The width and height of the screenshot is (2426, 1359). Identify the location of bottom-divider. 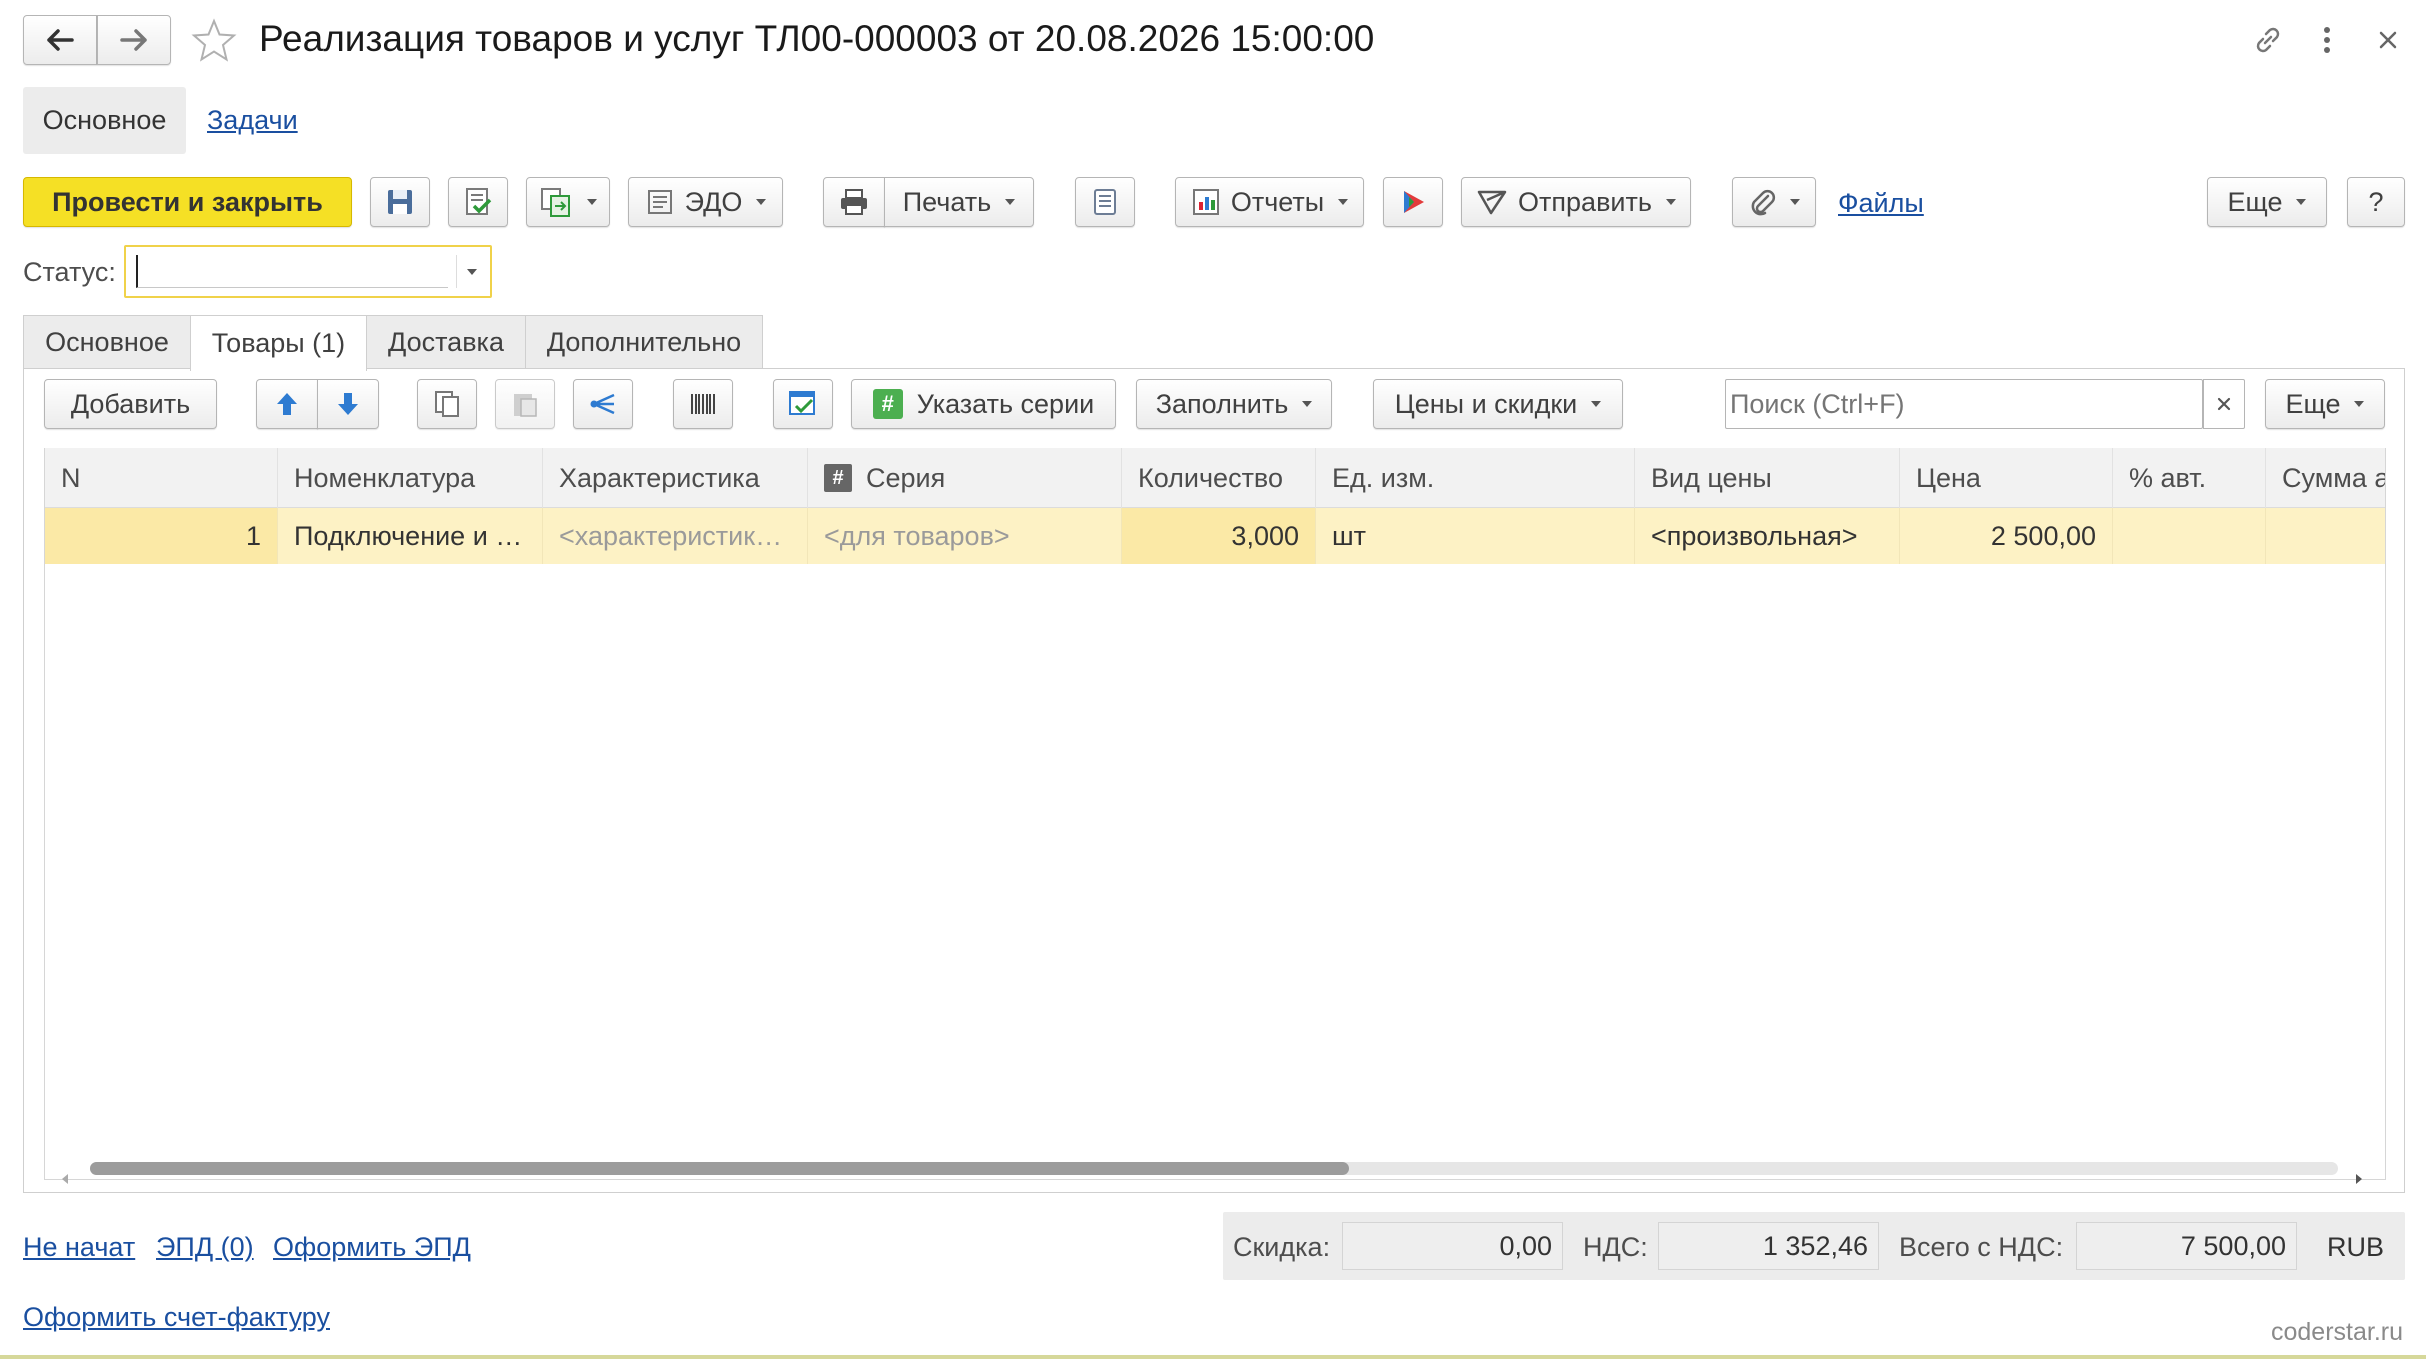
(1213, 1357).